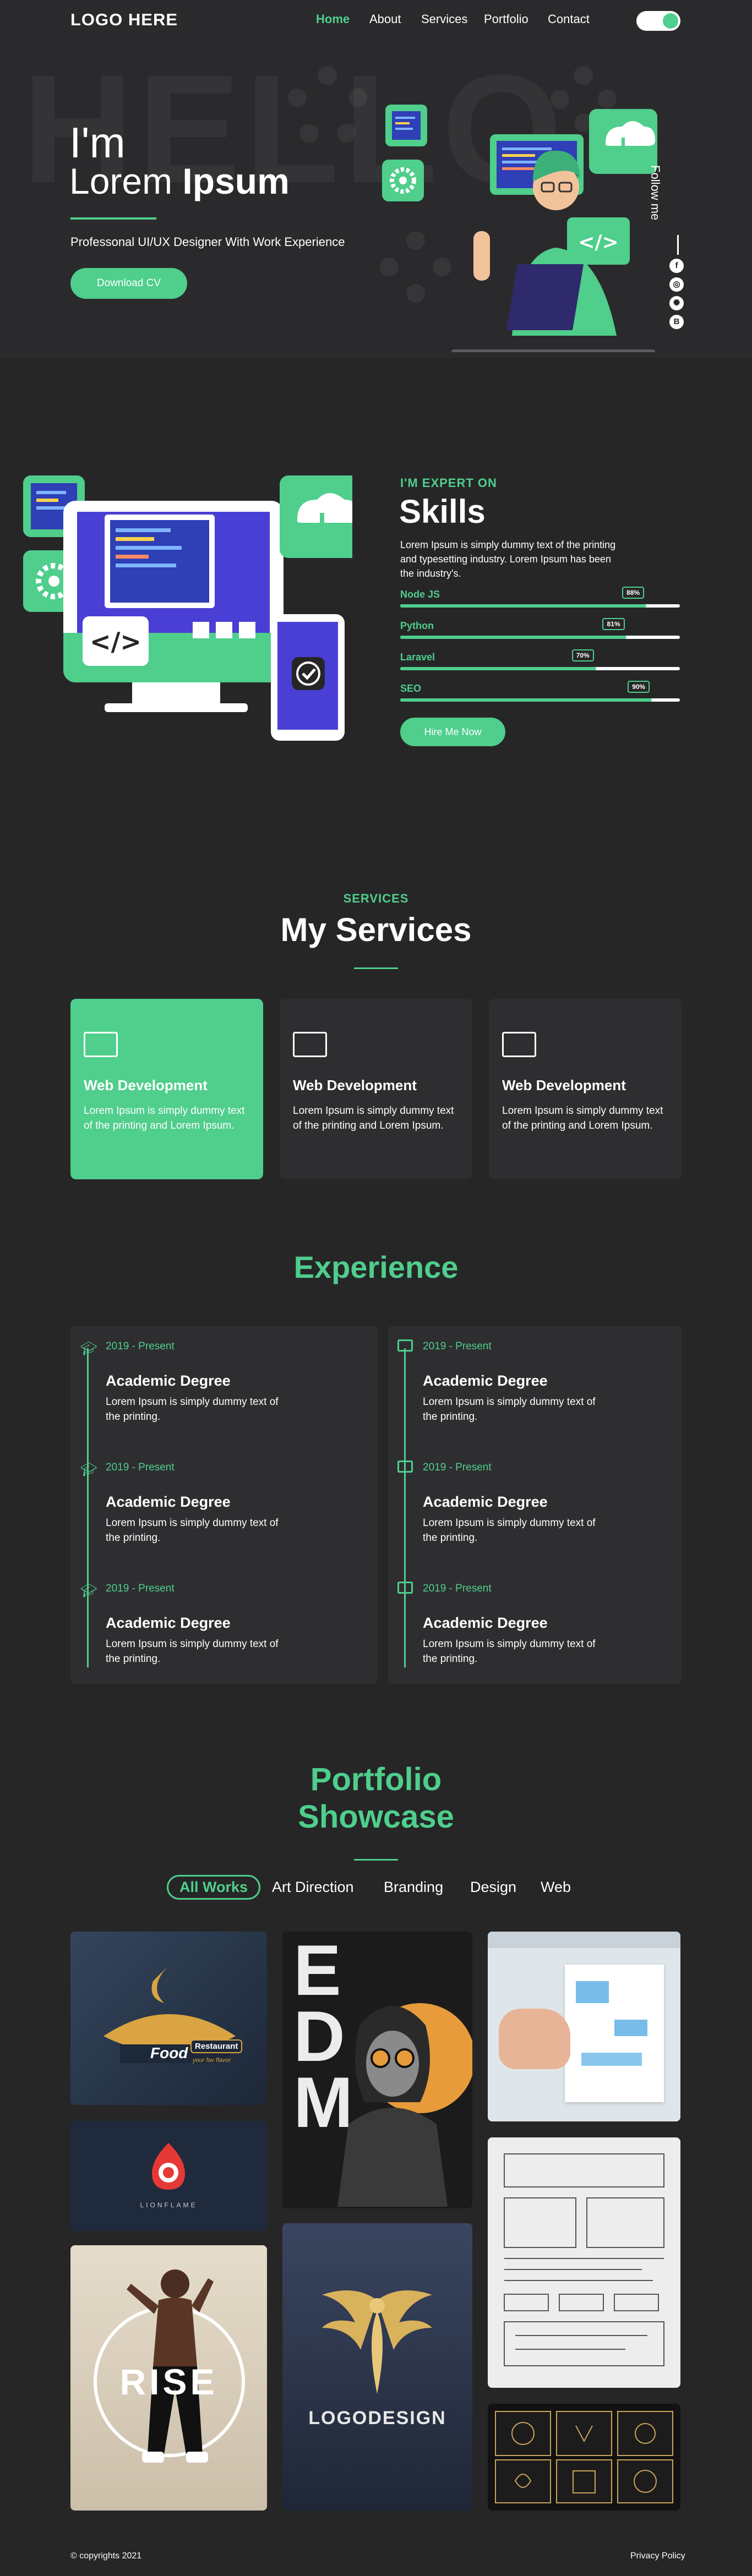  Describe the element at coordinates (124, 20) in the screenshot. I see `site-logo: LOGO HERE` at that location.